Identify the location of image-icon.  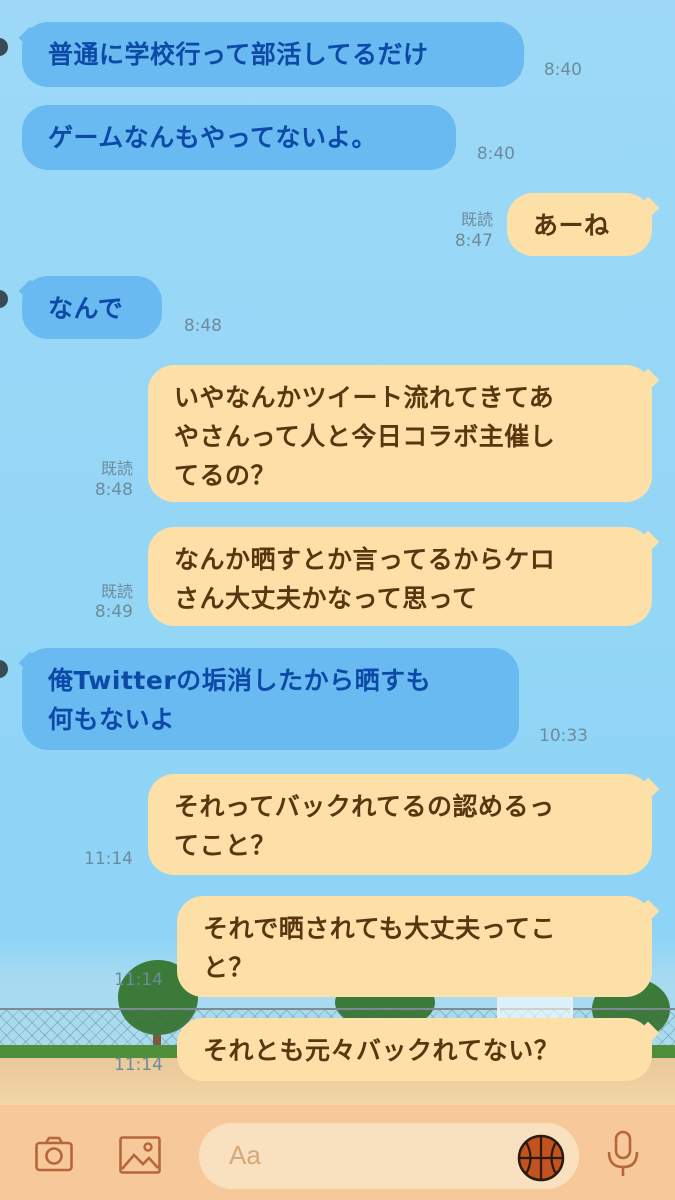
(140, 1155).